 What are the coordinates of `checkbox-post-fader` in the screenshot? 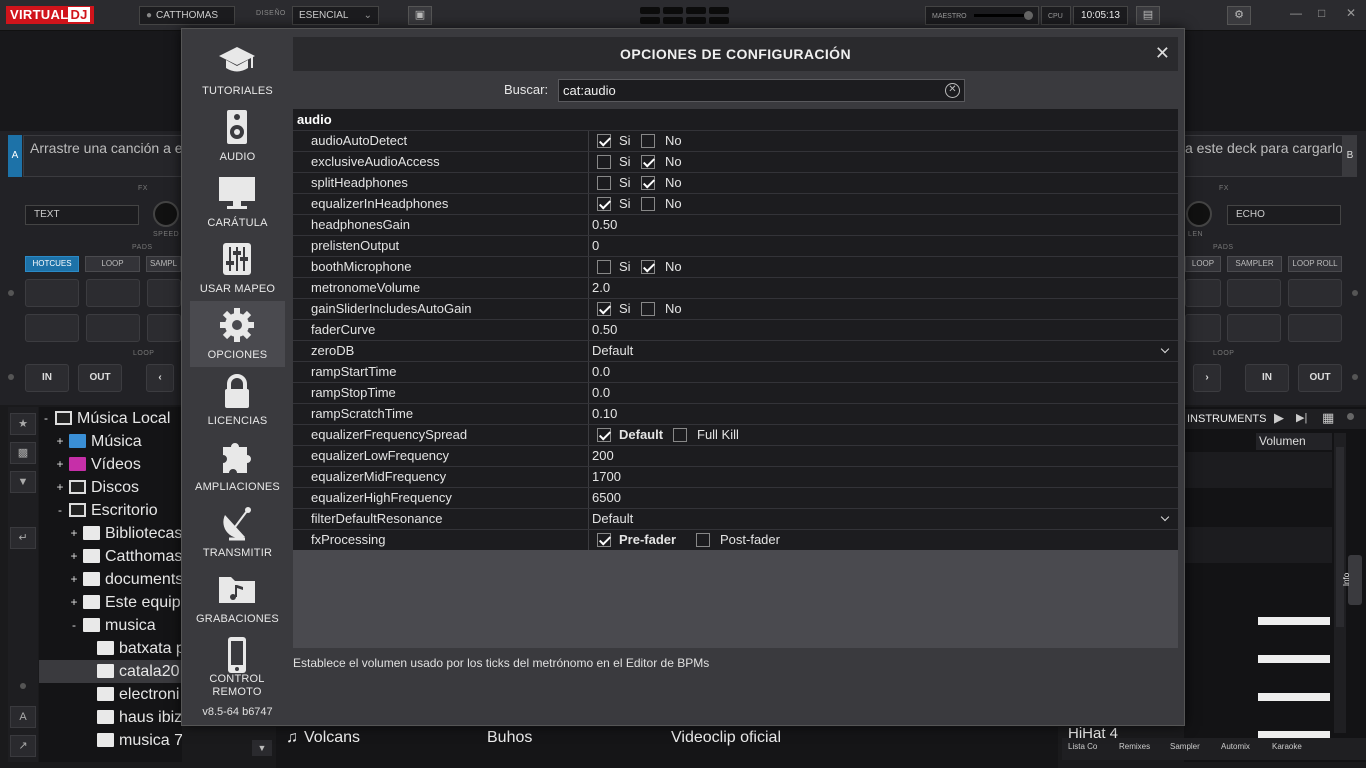 It's located at (703, 540).